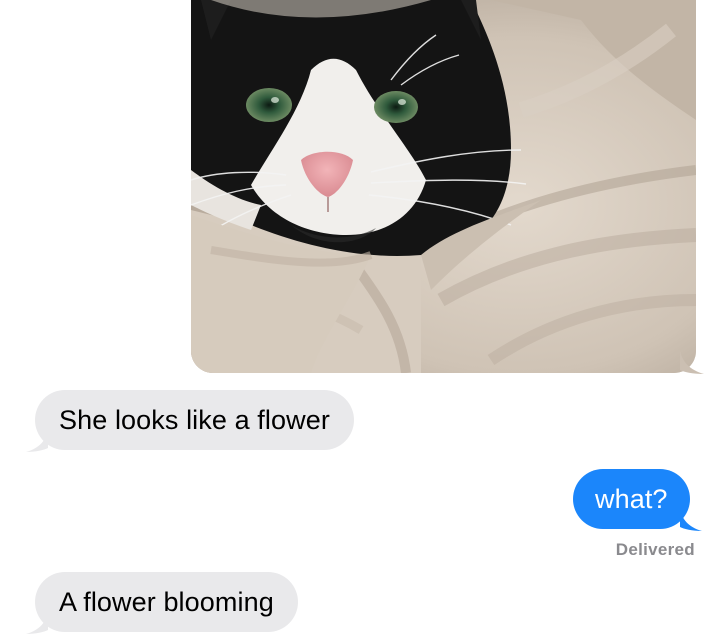 The width and height of the screenshot is (725, 640). I want to click on message-text: what?, so click(631, 499).